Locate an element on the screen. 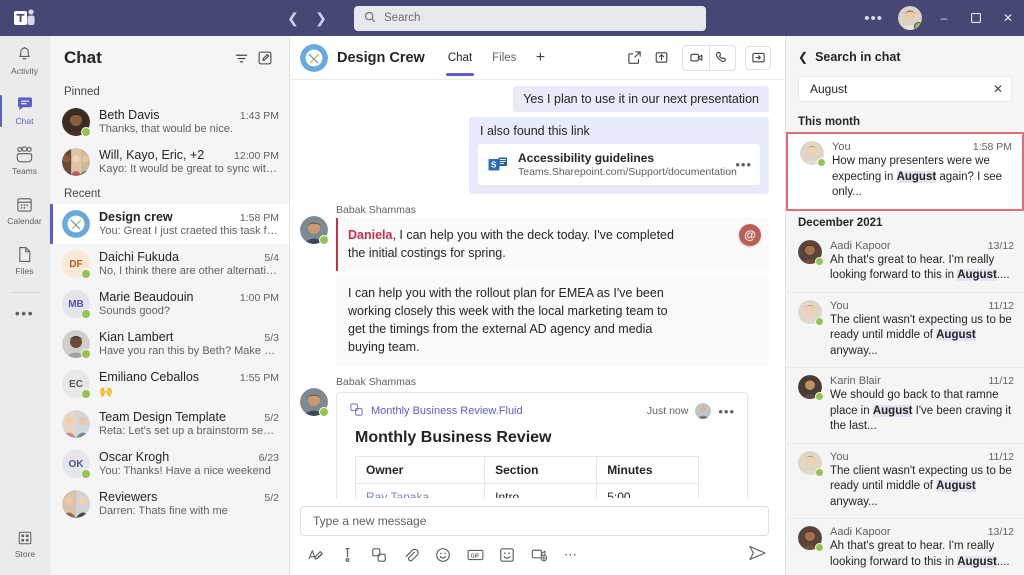 This screenshot has height=575, width=1024. attach-icon is located at coordinates (411, 555).